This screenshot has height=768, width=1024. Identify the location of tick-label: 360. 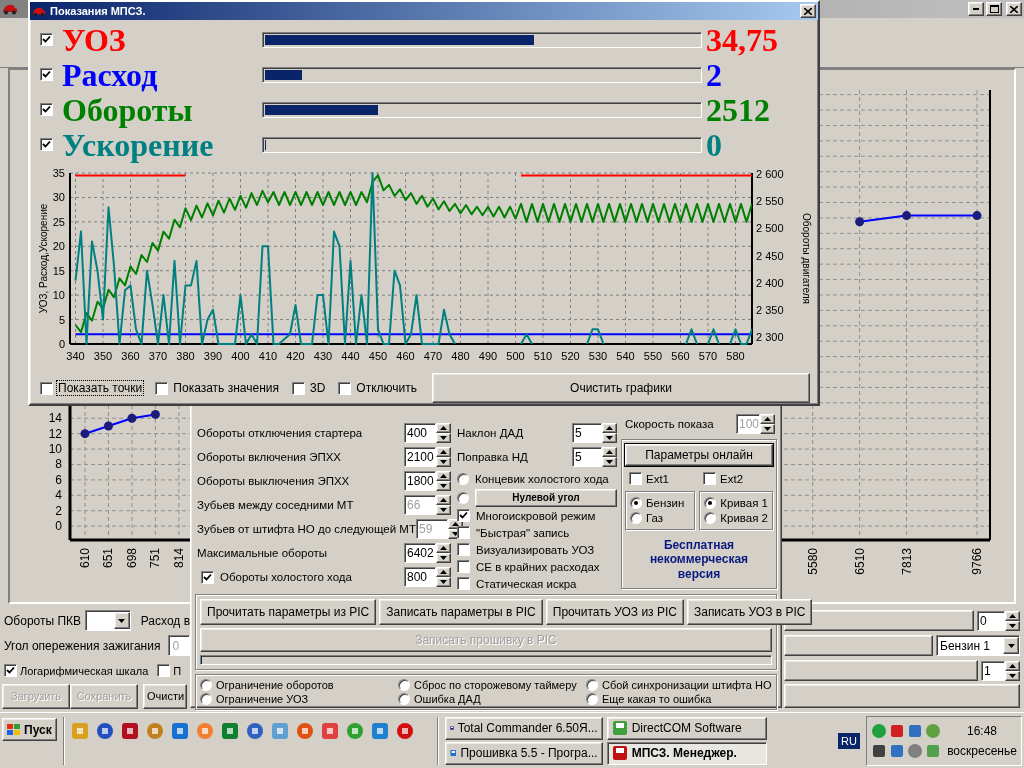
(130, 356).